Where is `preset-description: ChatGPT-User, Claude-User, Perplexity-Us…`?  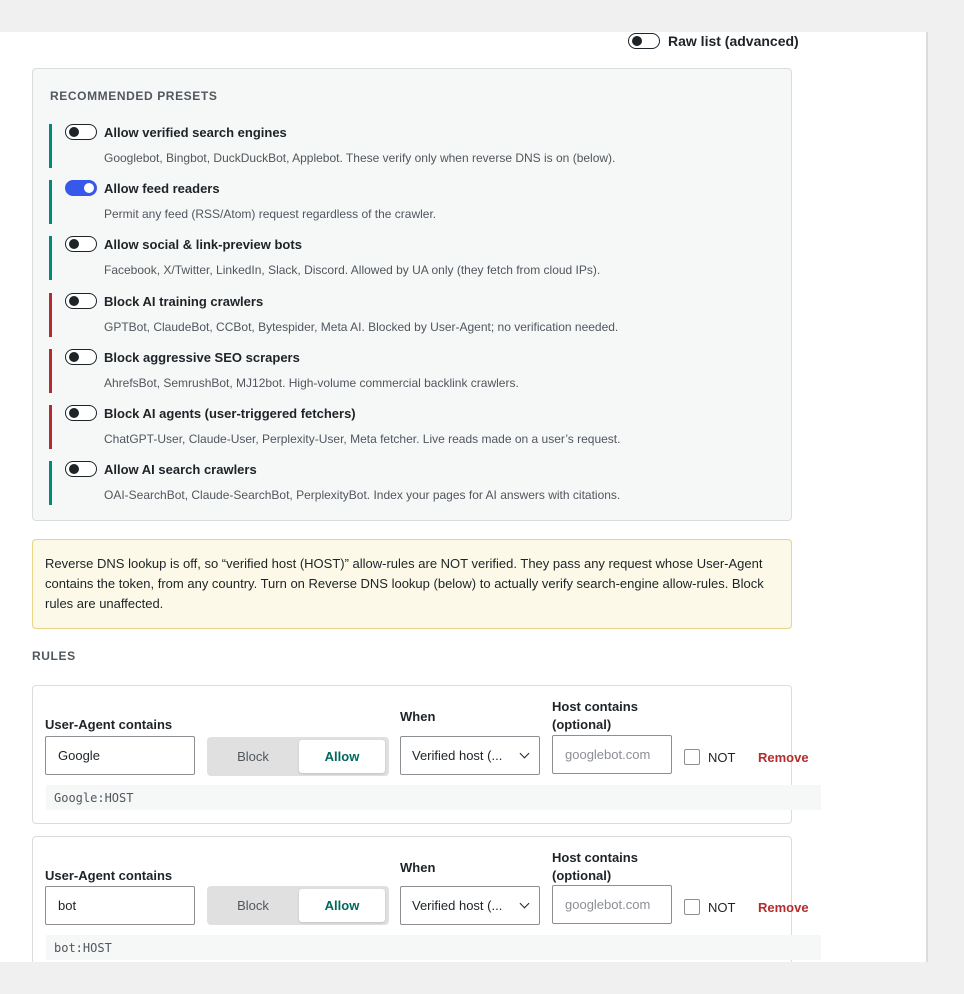 preset-description: ChatGPT-User, Claude-User, Perplexity-Us… is located at coordinates (362, 439).